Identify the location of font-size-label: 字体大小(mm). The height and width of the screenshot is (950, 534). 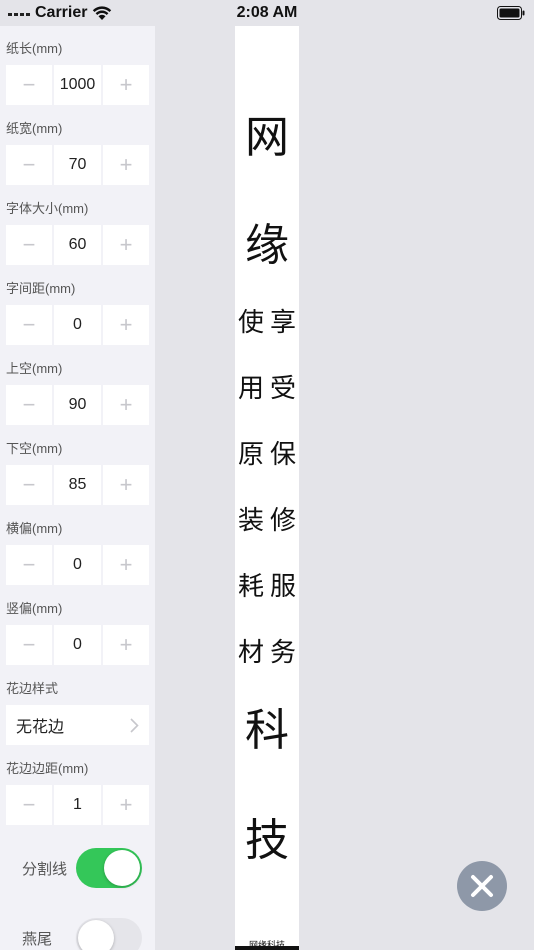
(47, 208).